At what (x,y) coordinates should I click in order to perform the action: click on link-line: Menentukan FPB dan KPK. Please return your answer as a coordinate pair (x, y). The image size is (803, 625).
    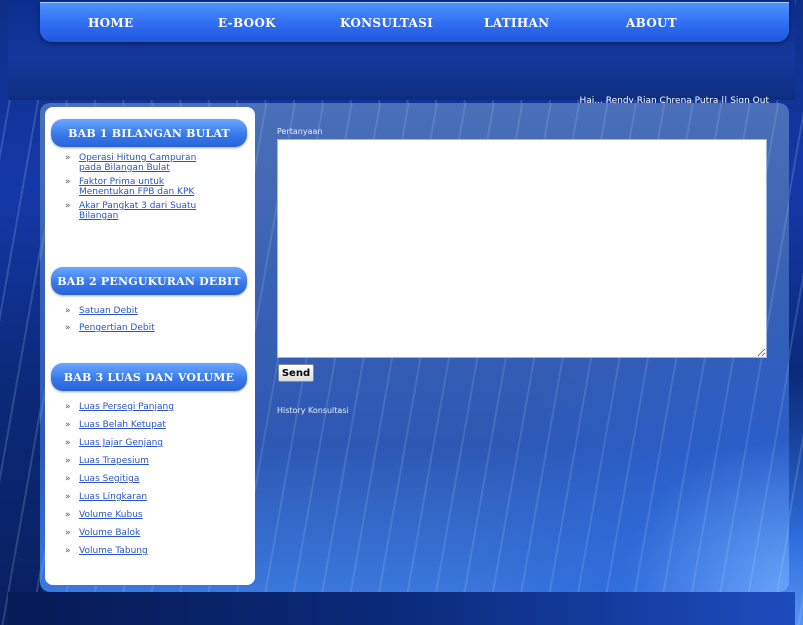
    Looking at the image, I should click on (137, 192).